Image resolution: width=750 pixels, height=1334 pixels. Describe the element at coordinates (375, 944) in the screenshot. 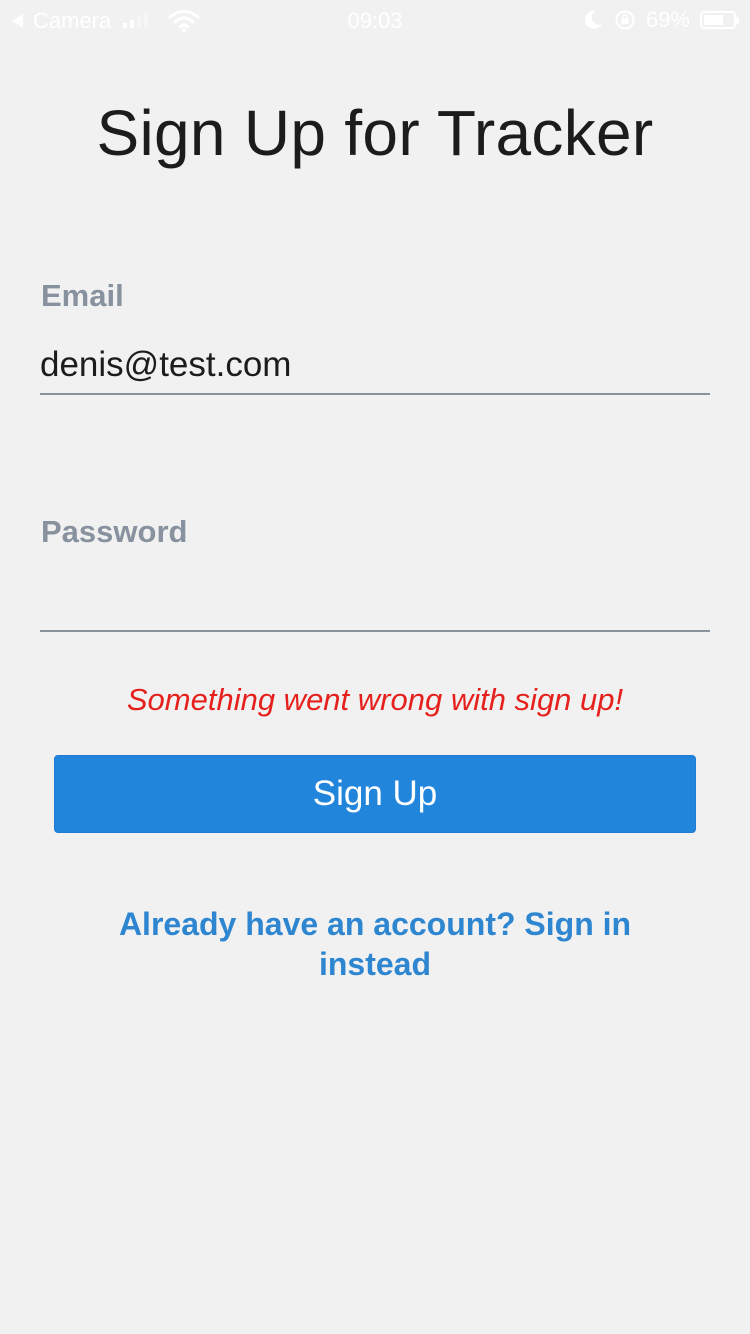

I see `sign-in-instead-link: Already have an account? Sign in instead` at that location.